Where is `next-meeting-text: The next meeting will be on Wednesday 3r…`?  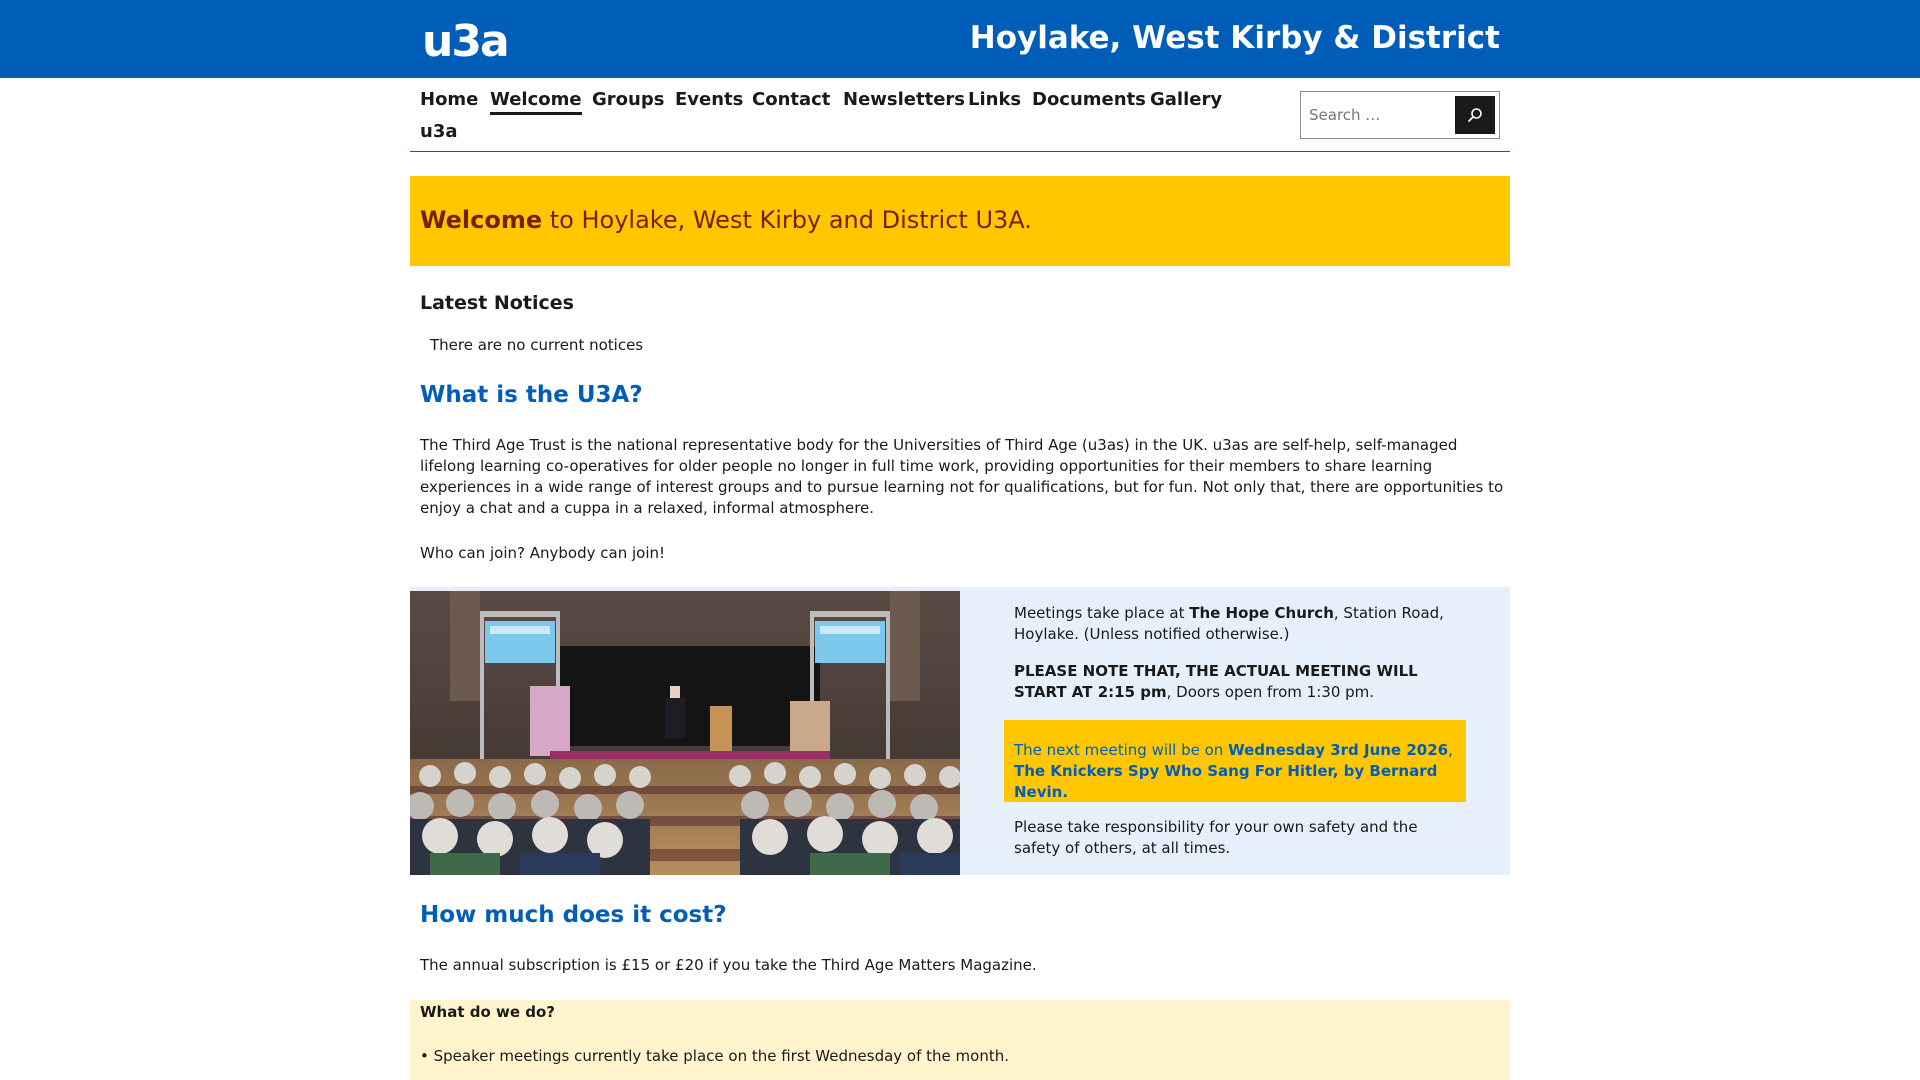
next-meeting-text: The next meeting will be on Wednesday 3r… is located at coordinates (1239, 771).